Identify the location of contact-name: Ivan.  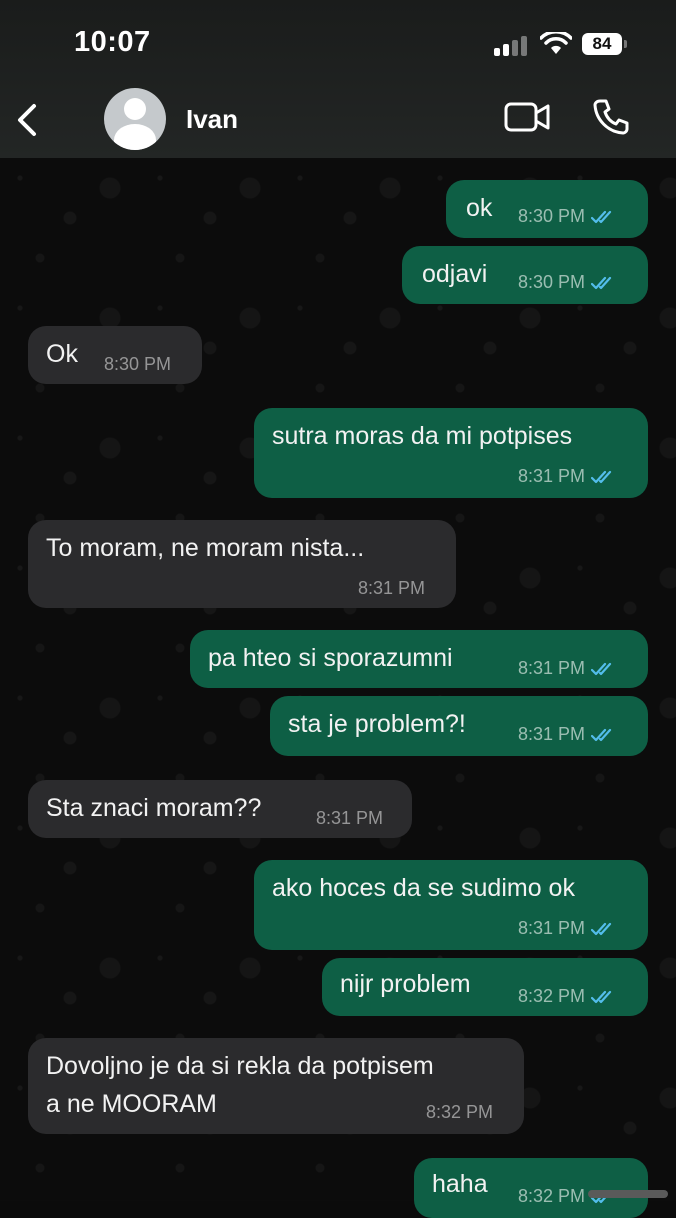
(212, 119).